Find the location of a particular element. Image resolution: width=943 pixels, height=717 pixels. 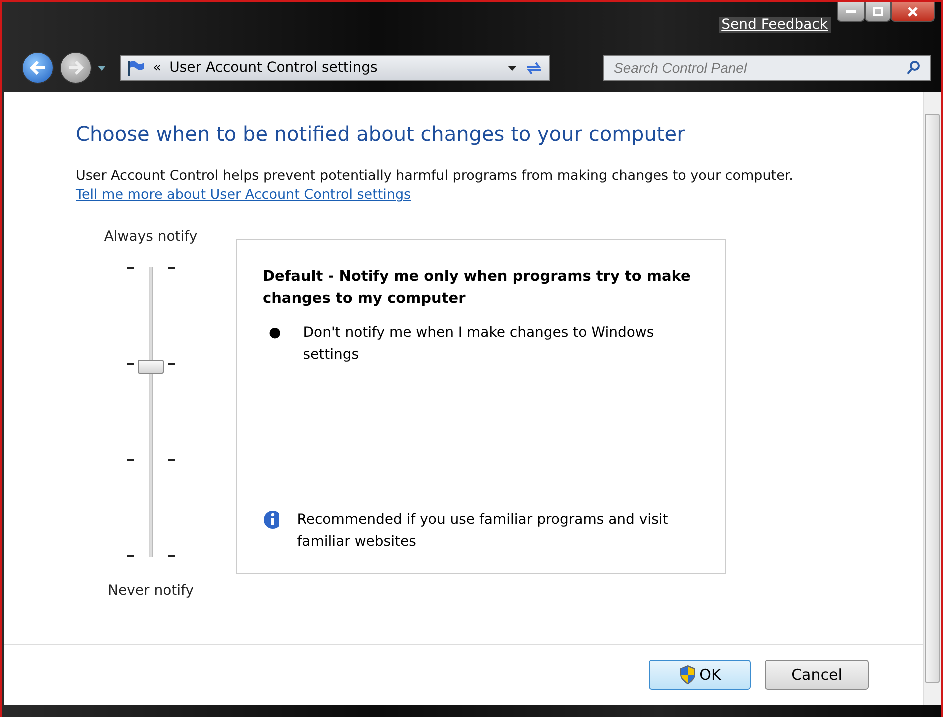

description-text: User Account Control helps prevent potentially harmful programs from making changes to your computer. is located at coordinates (435, 176).